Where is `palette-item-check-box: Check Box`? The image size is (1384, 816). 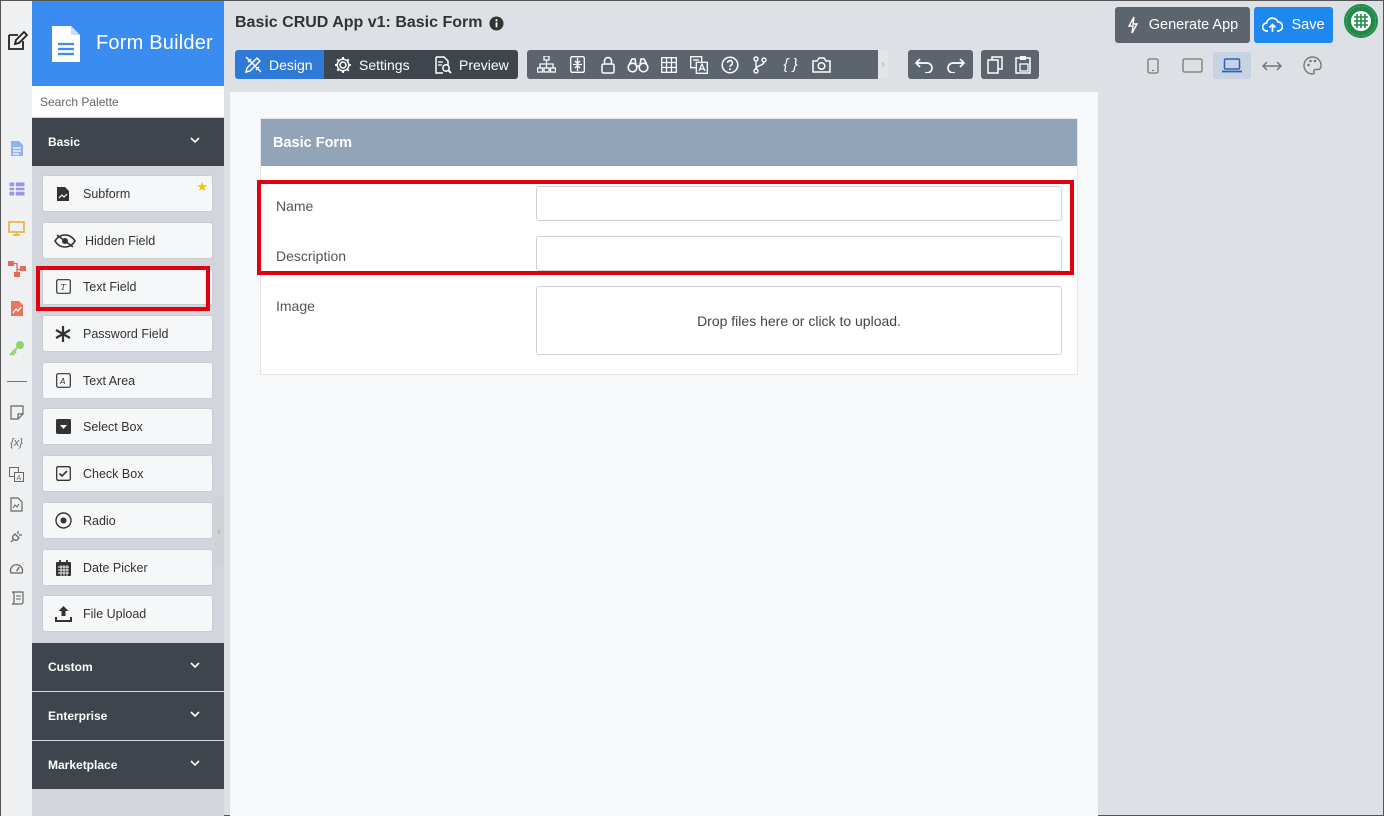
palette-item-check-box: Check Box is located at coordinates (127, 473).